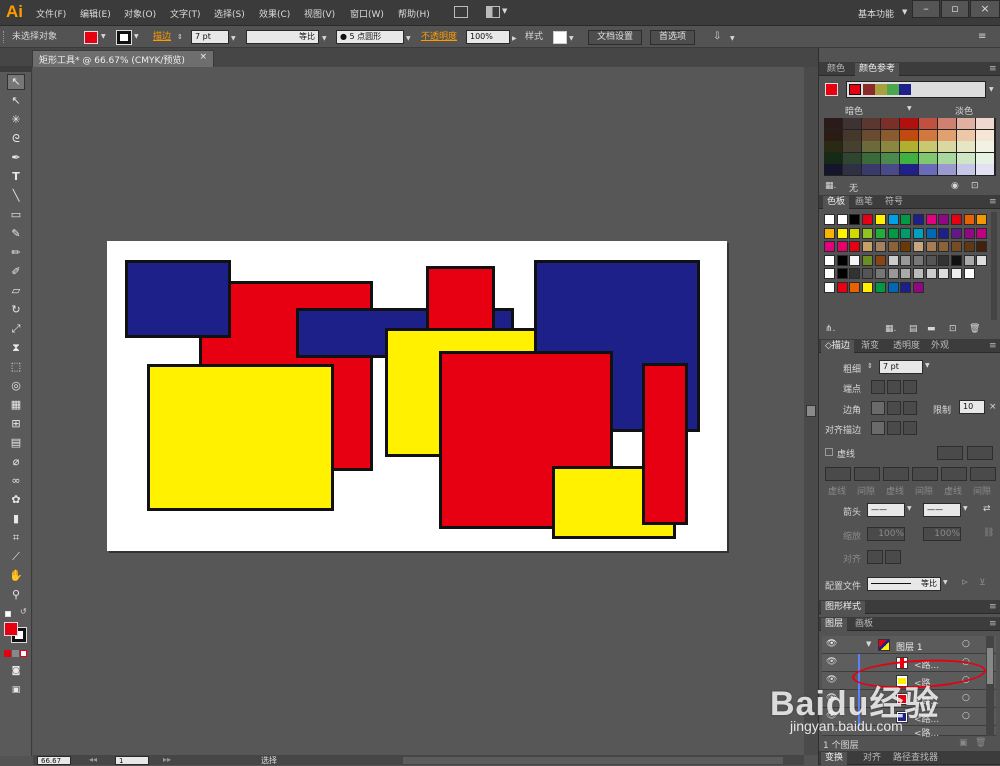 The width and height of the screenshot is (1000, 766). Describe the element at coordinates (414, 13) in the screenshot. I see `menu-help: 帮助(H)` at that location.